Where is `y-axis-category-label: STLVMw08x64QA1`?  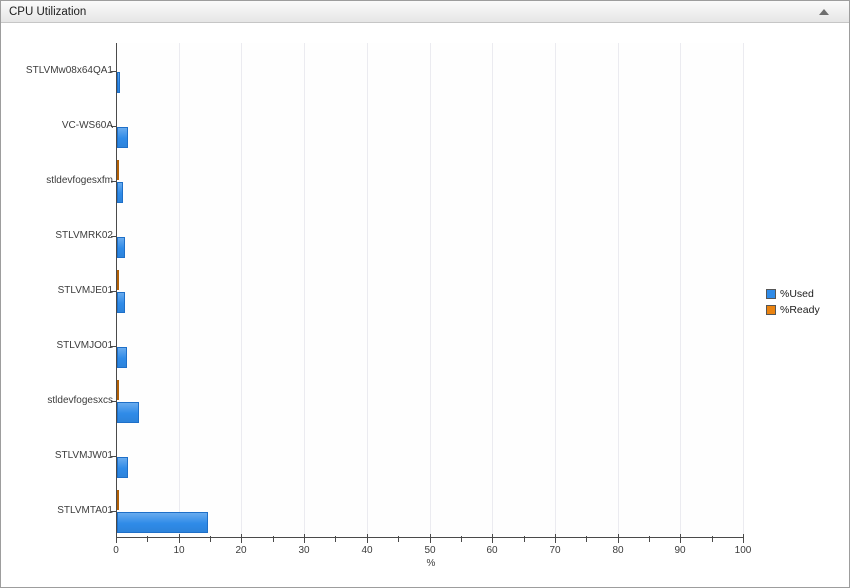 y-axis-category-label: STLVMw08x64QA1 is located at coordinates (69, 70).